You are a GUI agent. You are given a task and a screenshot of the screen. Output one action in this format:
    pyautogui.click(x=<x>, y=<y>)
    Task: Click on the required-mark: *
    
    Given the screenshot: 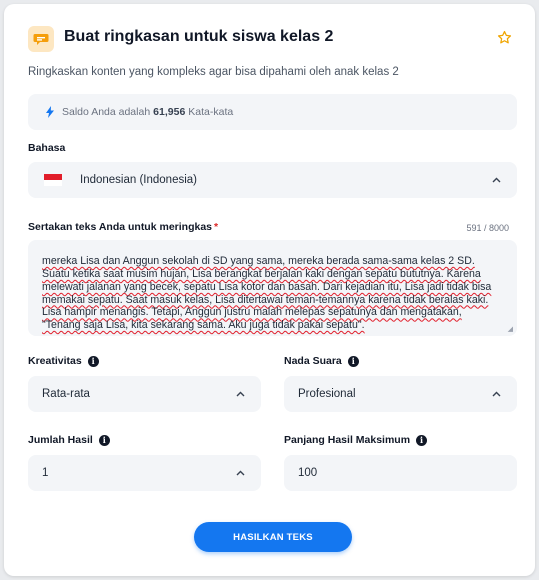 What is the action you would take?
    pyautogui.click(x=216, y=227)
    